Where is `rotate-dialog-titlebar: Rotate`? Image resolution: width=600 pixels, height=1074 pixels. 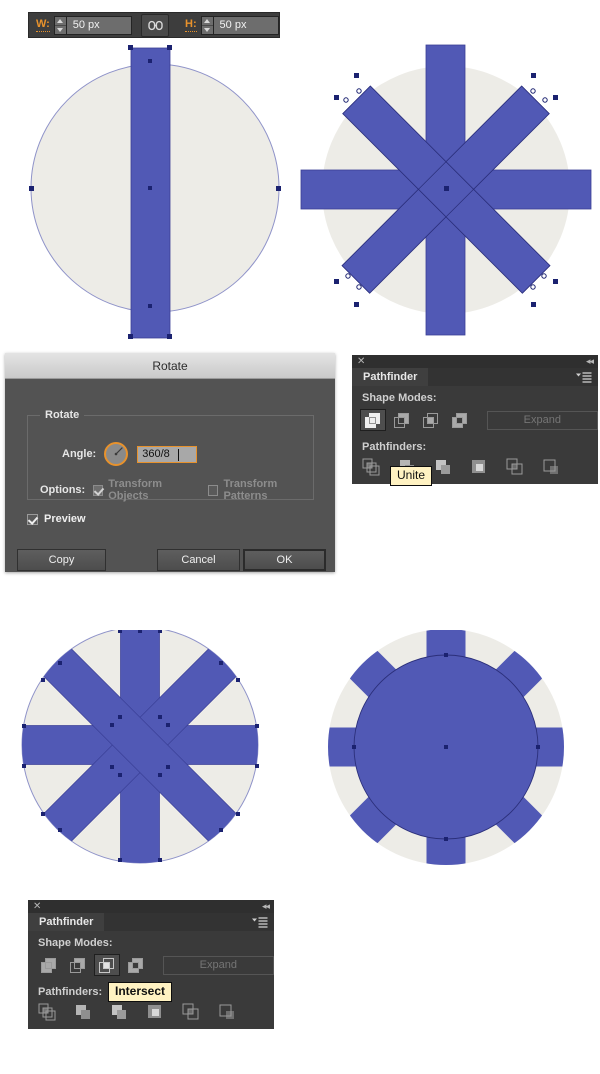 rotate-dialog-titlebar: Rotate is located at coordinates (170, 366).